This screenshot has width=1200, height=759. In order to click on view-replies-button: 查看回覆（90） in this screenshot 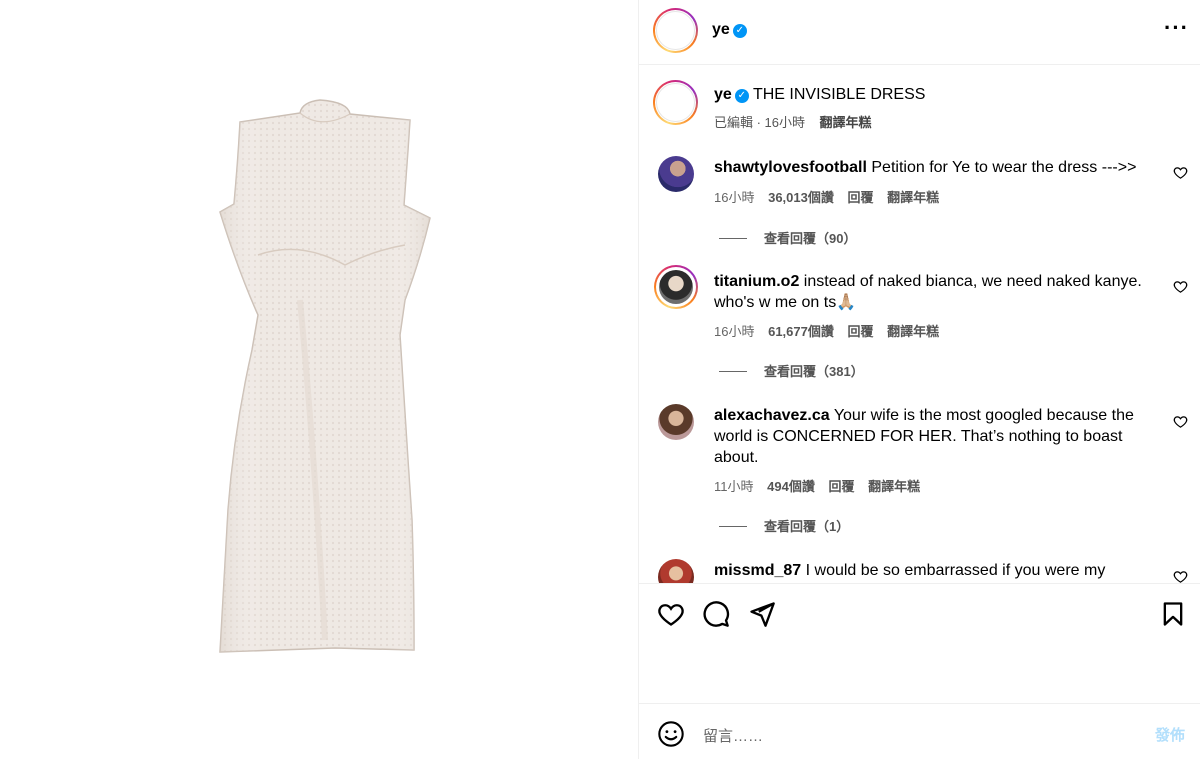, I will do `click(787, 237)`.